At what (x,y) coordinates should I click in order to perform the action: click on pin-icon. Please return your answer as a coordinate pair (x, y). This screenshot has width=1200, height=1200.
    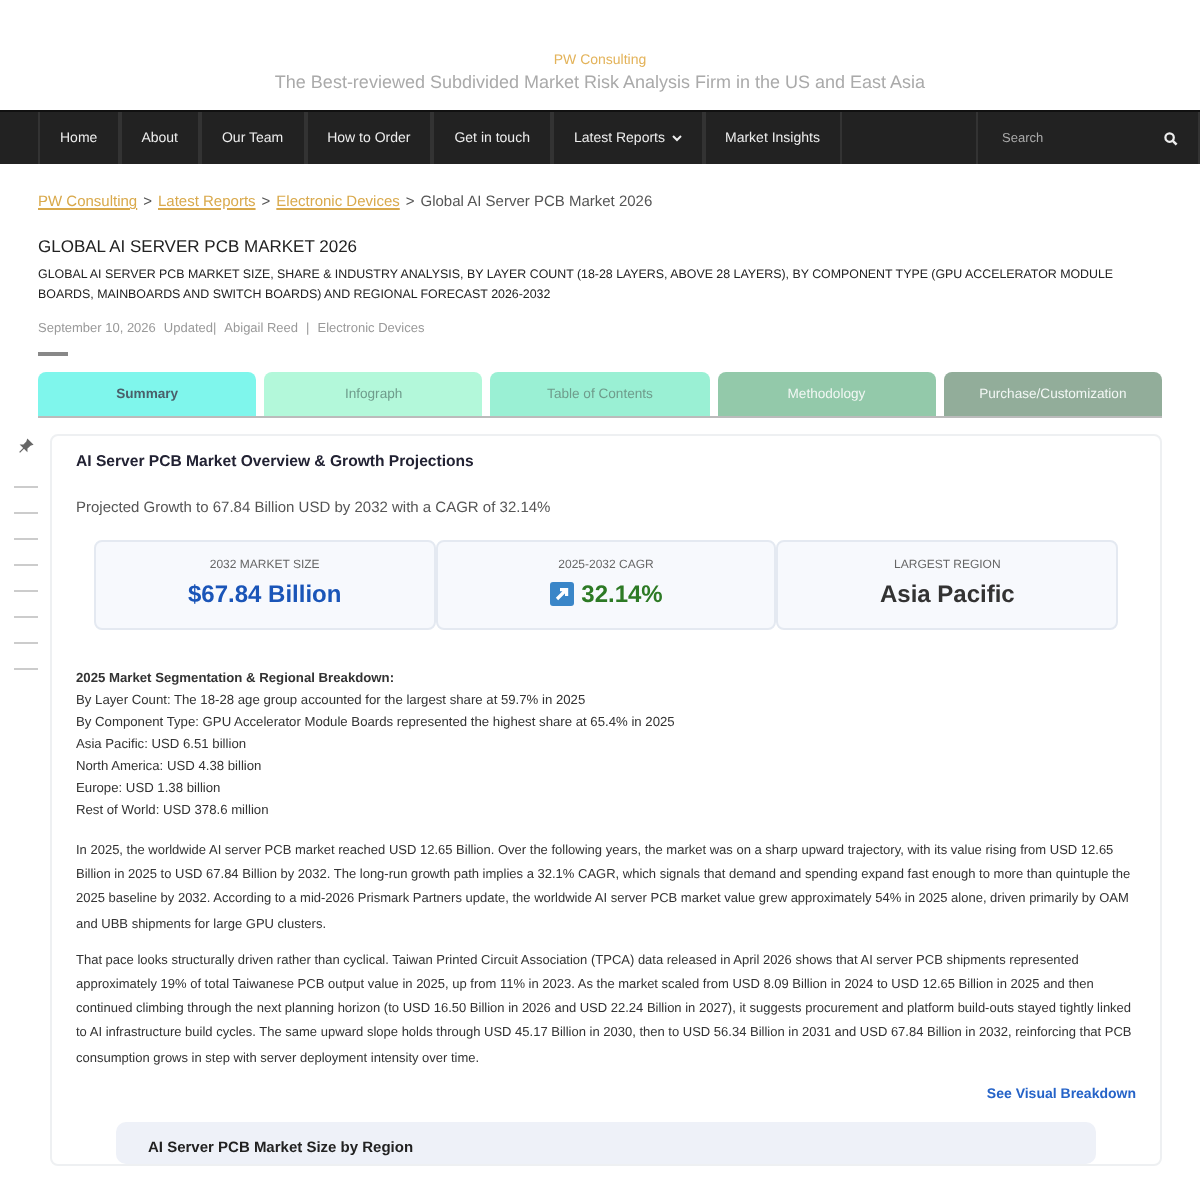
    Looking at the image, I should click on (26, 446).